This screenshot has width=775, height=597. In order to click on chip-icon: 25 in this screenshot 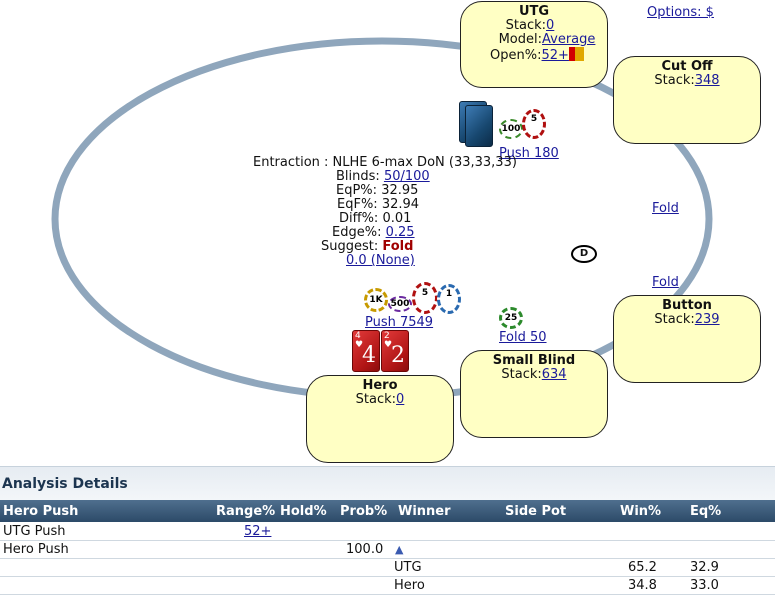, I will do `click(511, 318)`.